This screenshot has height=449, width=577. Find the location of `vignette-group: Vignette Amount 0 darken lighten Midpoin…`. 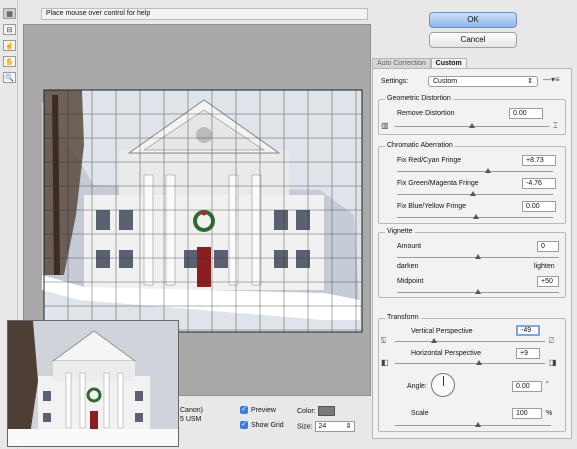

vignette-group: Vignette Amount 0 darken lighten Midpoin… is located at coordinates (472, 263).